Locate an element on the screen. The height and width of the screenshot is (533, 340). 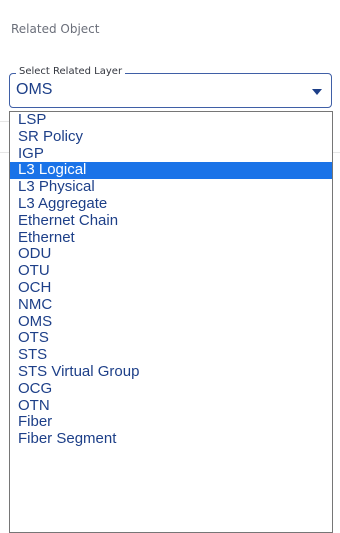
option-fiber: Fiber is located at coordinates (171, 422).